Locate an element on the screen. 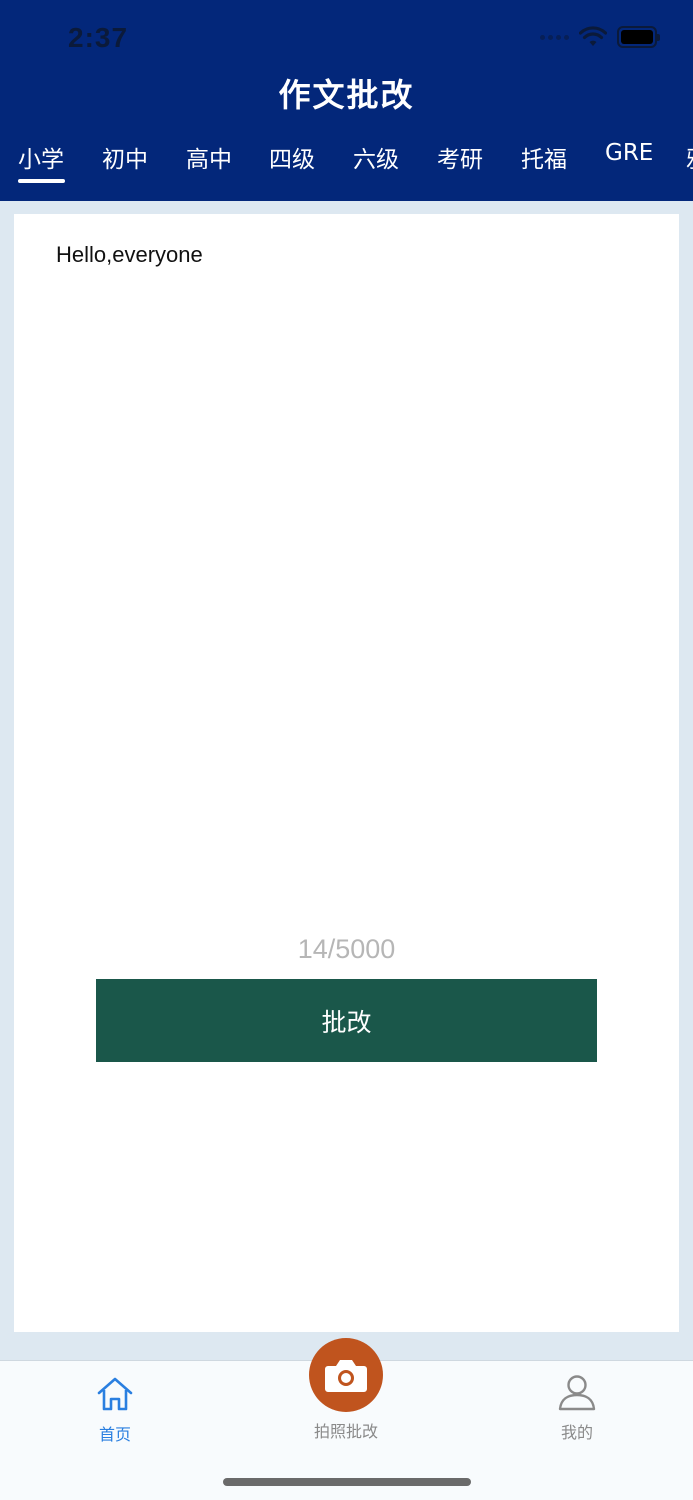 The height and width of the screenshot is (1500, 693). submit-correction-button: 批改 is located at coordinates (346, 1020).